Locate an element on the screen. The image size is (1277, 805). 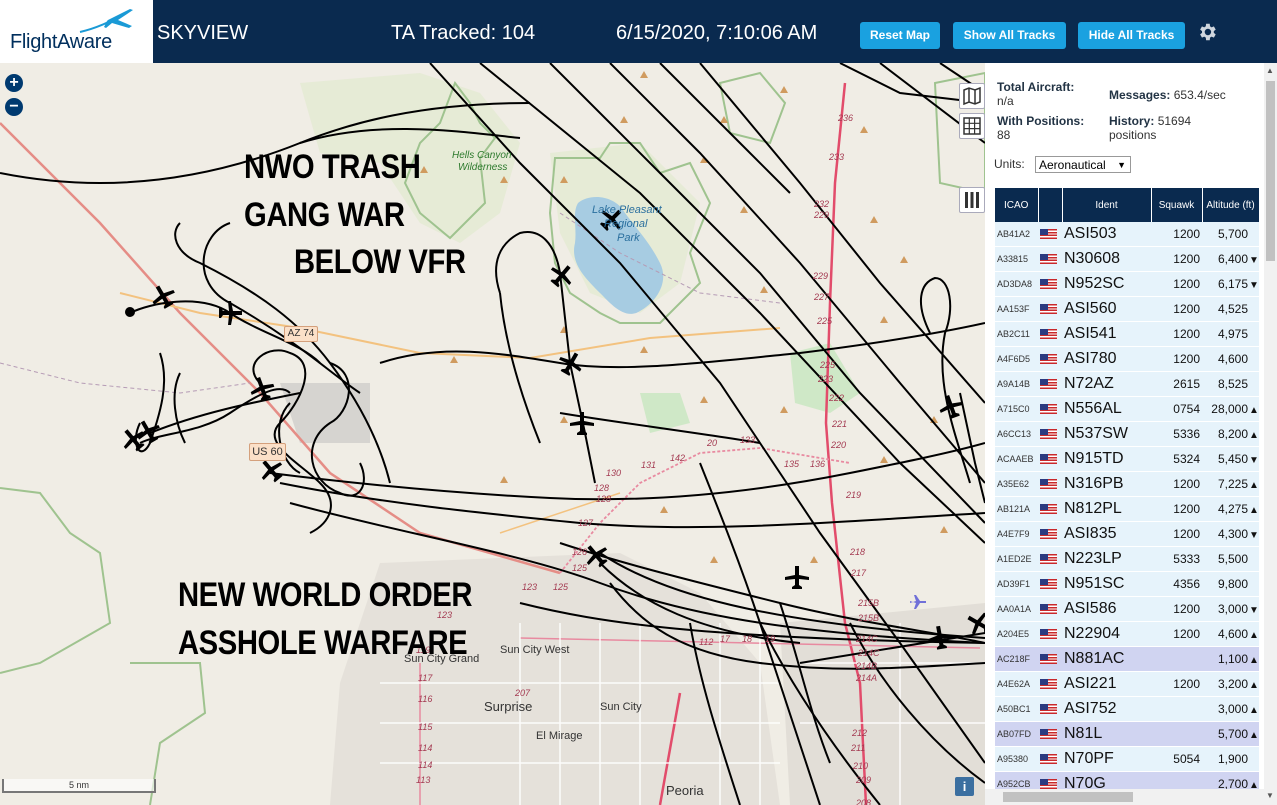
row-ident: ASI835 is located at coordinates (1106, 534).